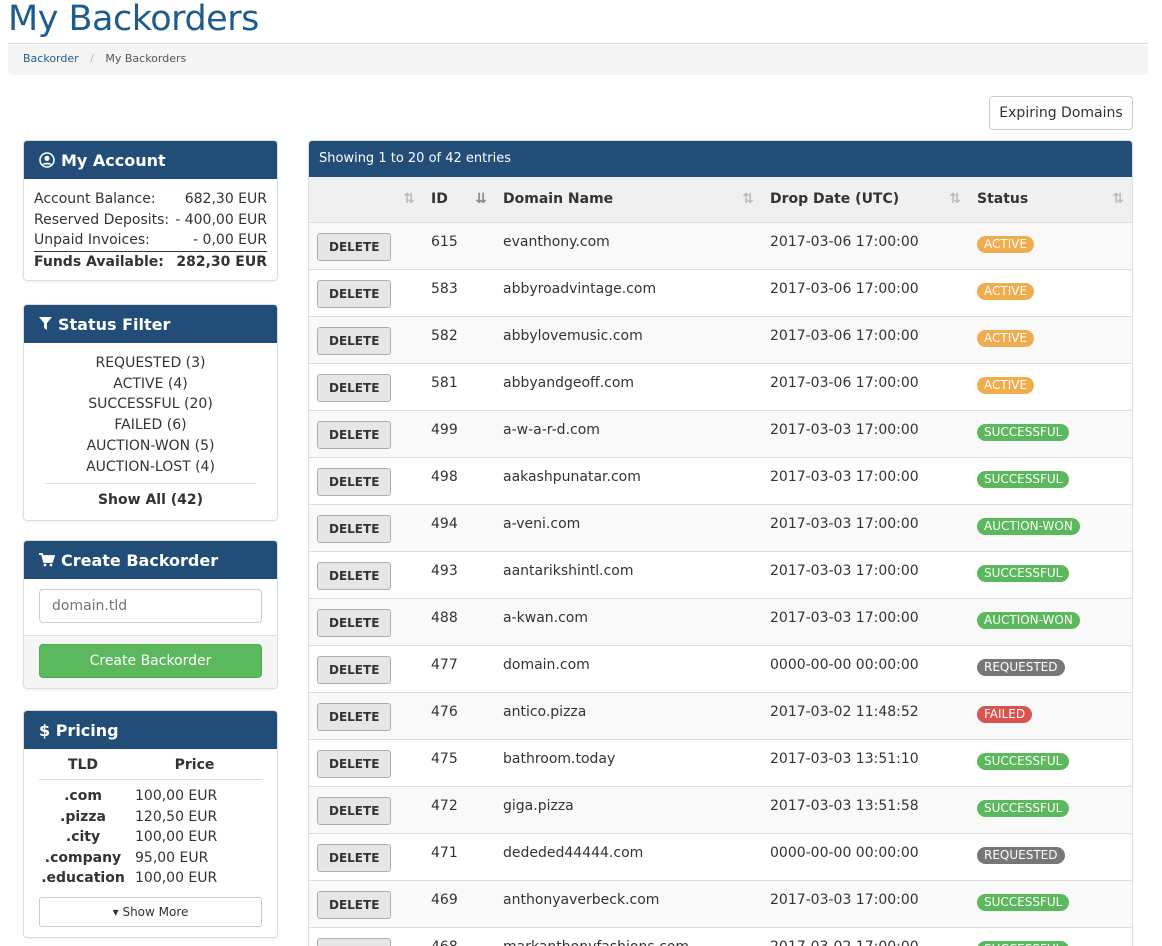 Image resolution: width=1162 pixels, height=946 pixels. What do you see at coordinates (150, 404) in the screenshot?
I see `filter-successful: SUCCESSFUL (20)` at bounding box center [150, 404].